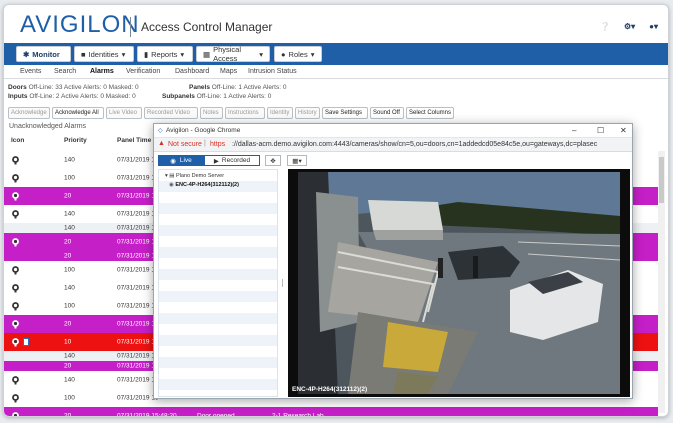  What do you see at coordinates (203, 130) in the screenshot?
I see `popup-title: Avigilon - Google Chrome` at bounding box center [203, 130].